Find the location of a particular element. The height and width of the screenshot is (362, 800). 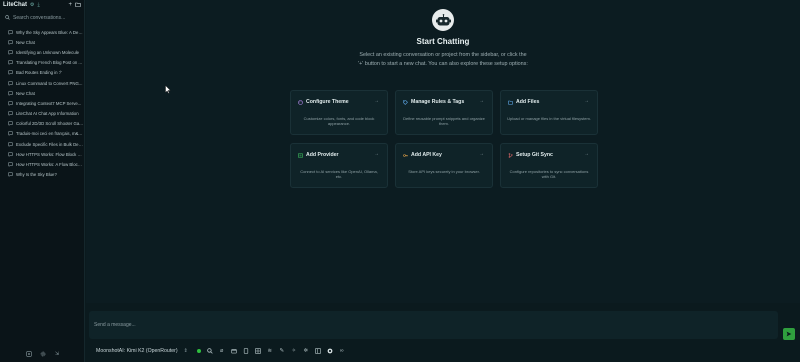

conversation-title: Why Is the Sky Blue? is located at coordinates (36, 175).